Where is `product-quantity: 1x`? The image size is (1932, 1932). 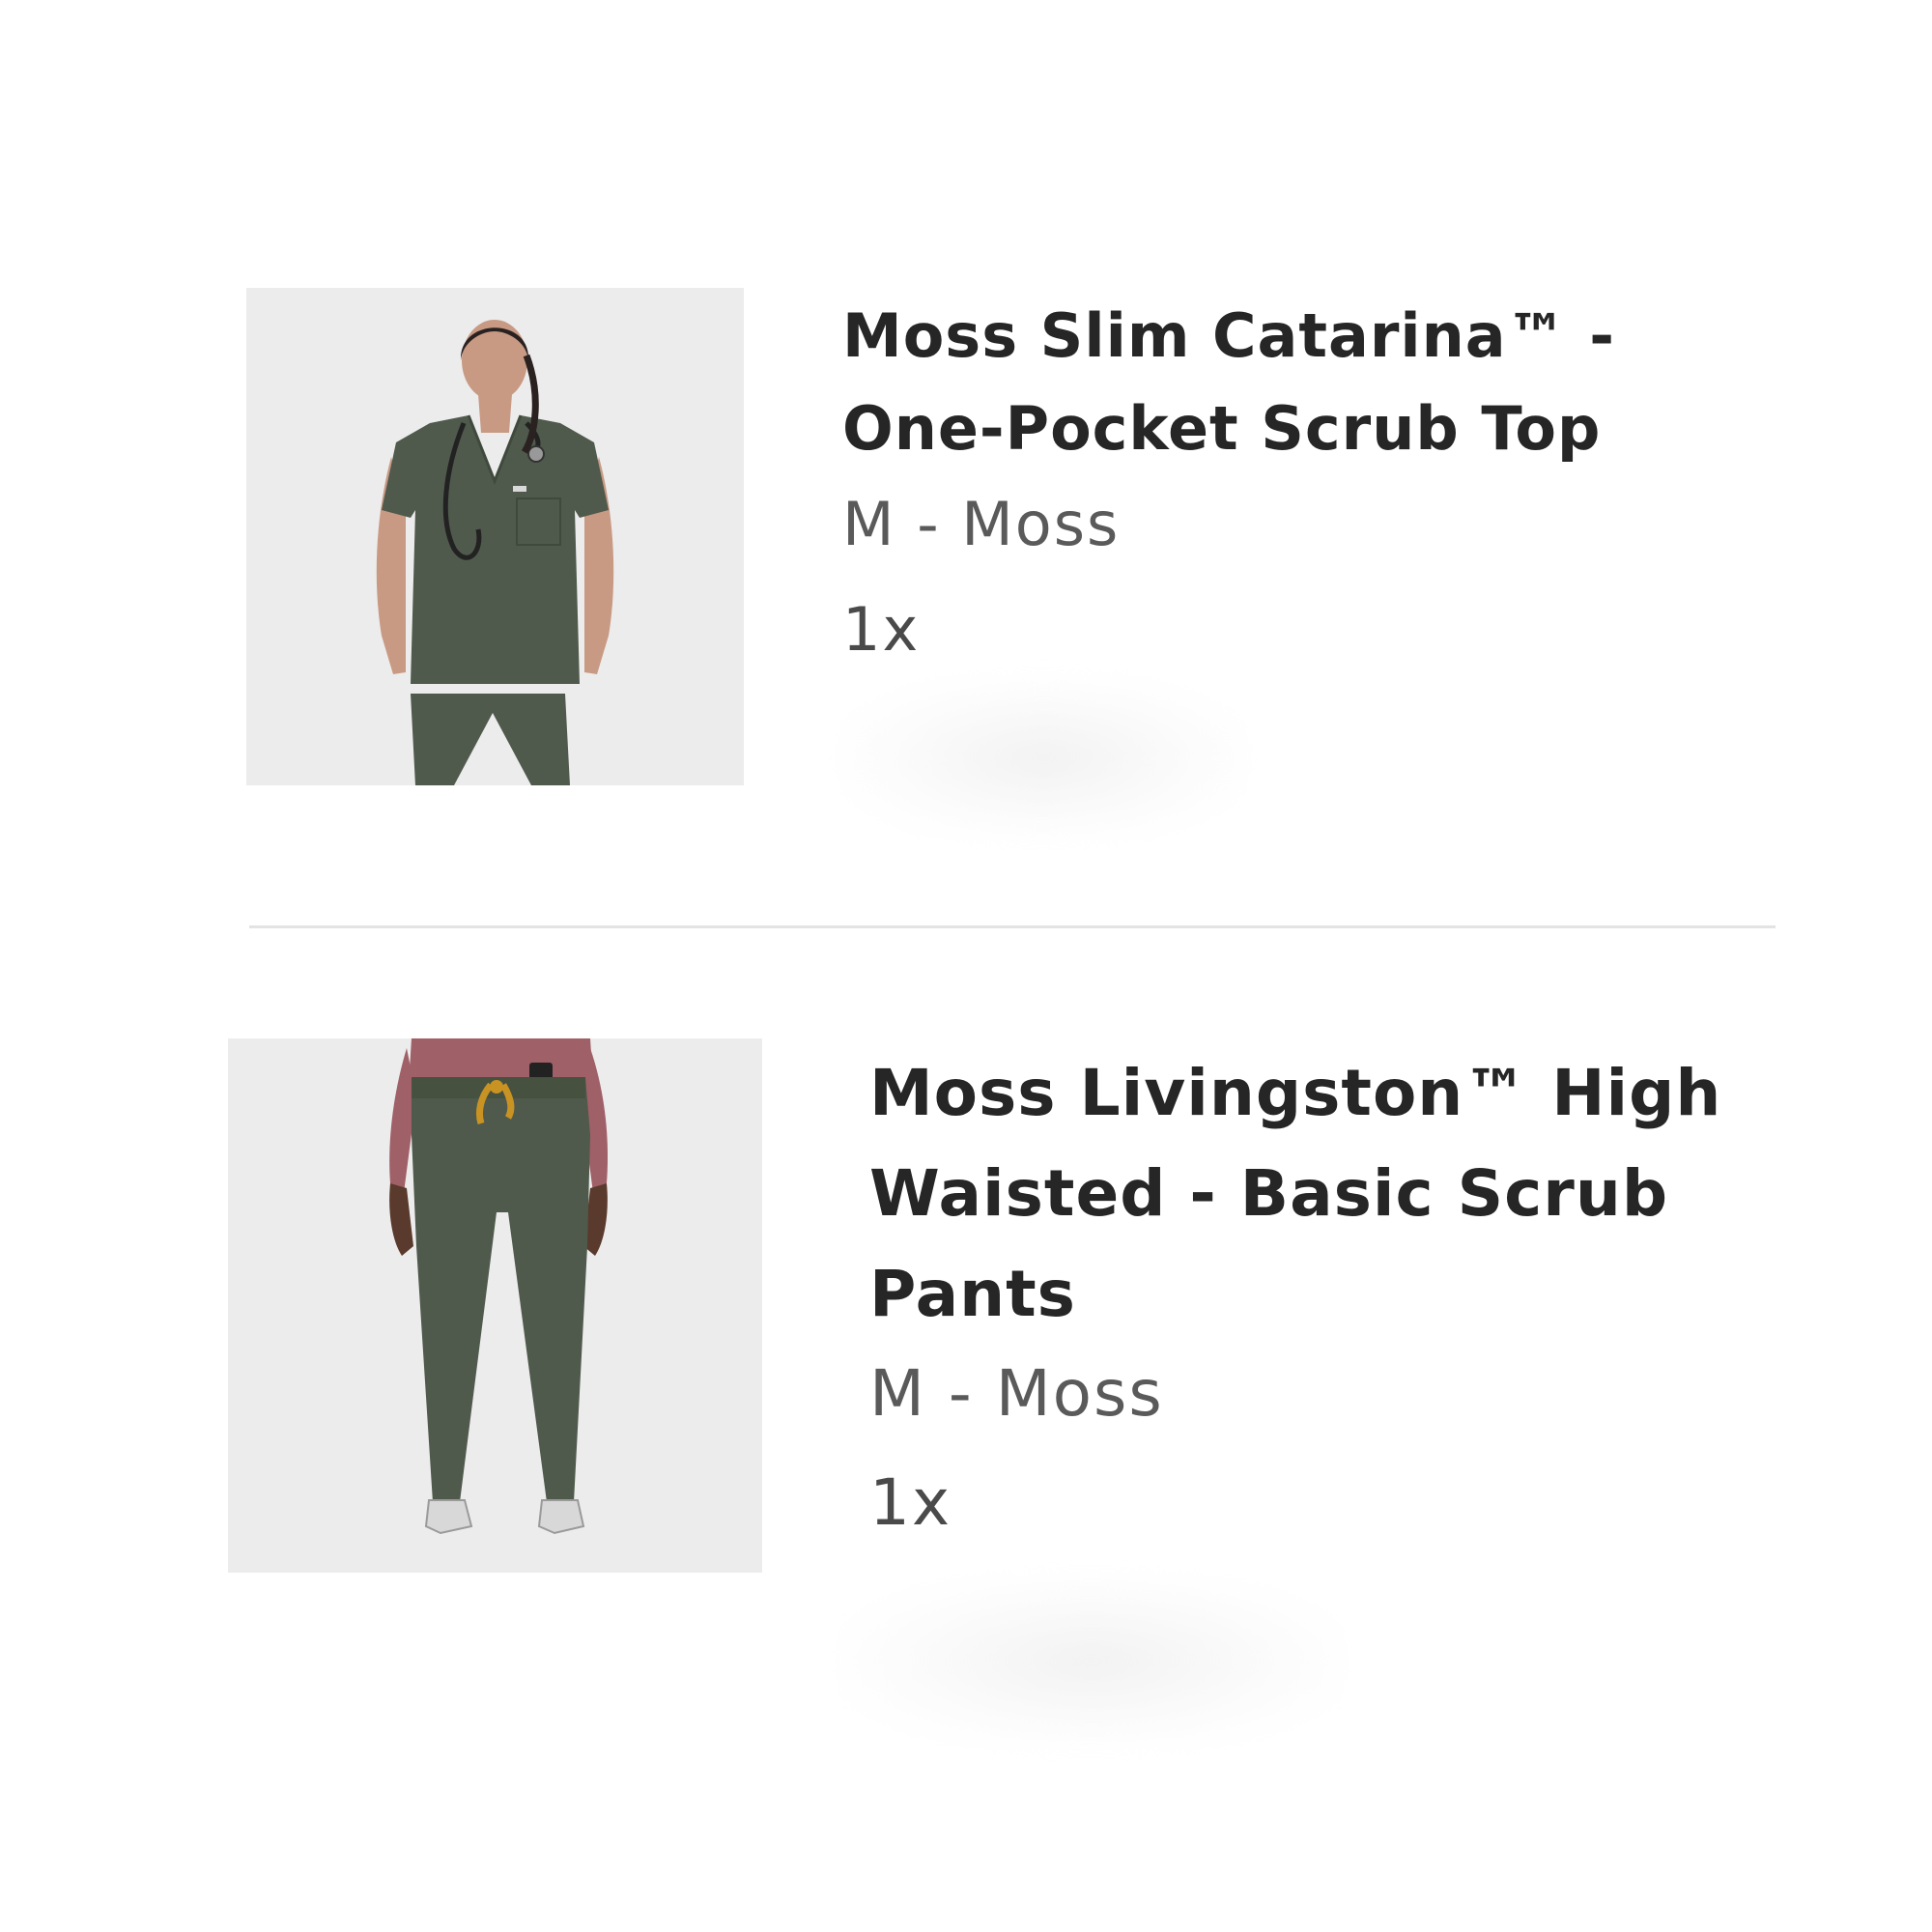 product-quantity: 1x is located at coordinates (910, 1502).